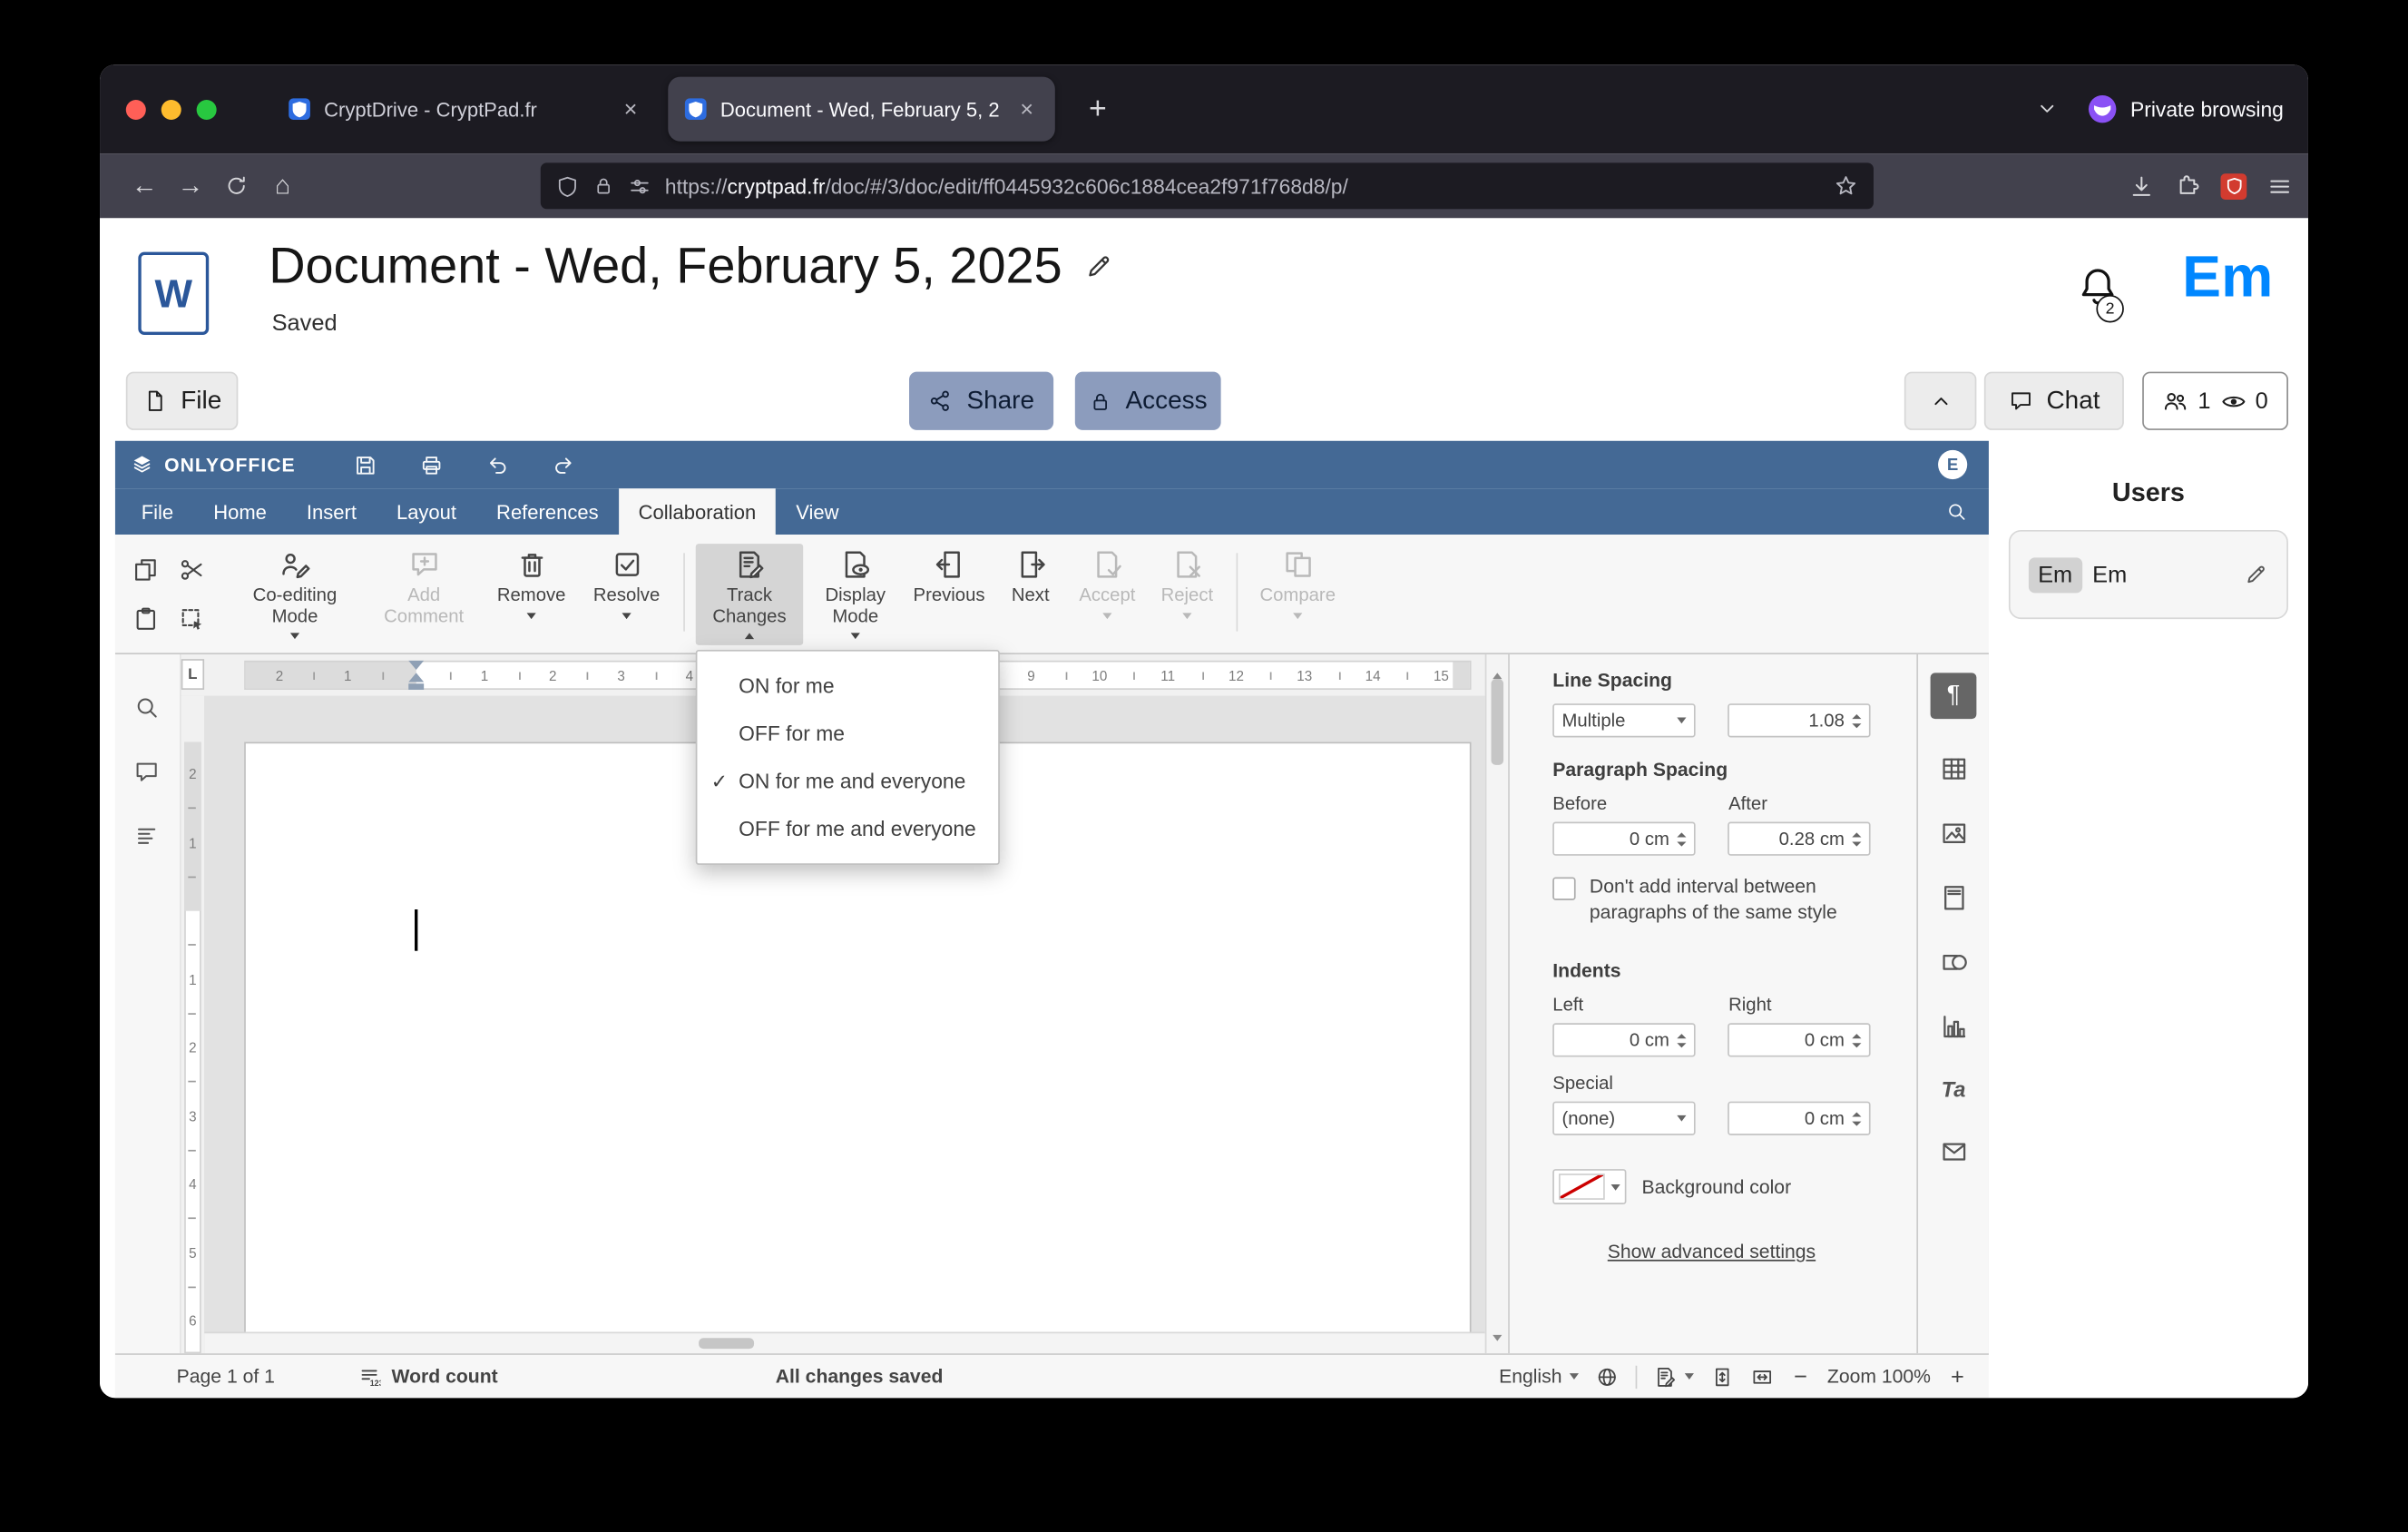  Describe the element at coordinates (433, 464) in the screenshot. I see `print-icon` at that location.